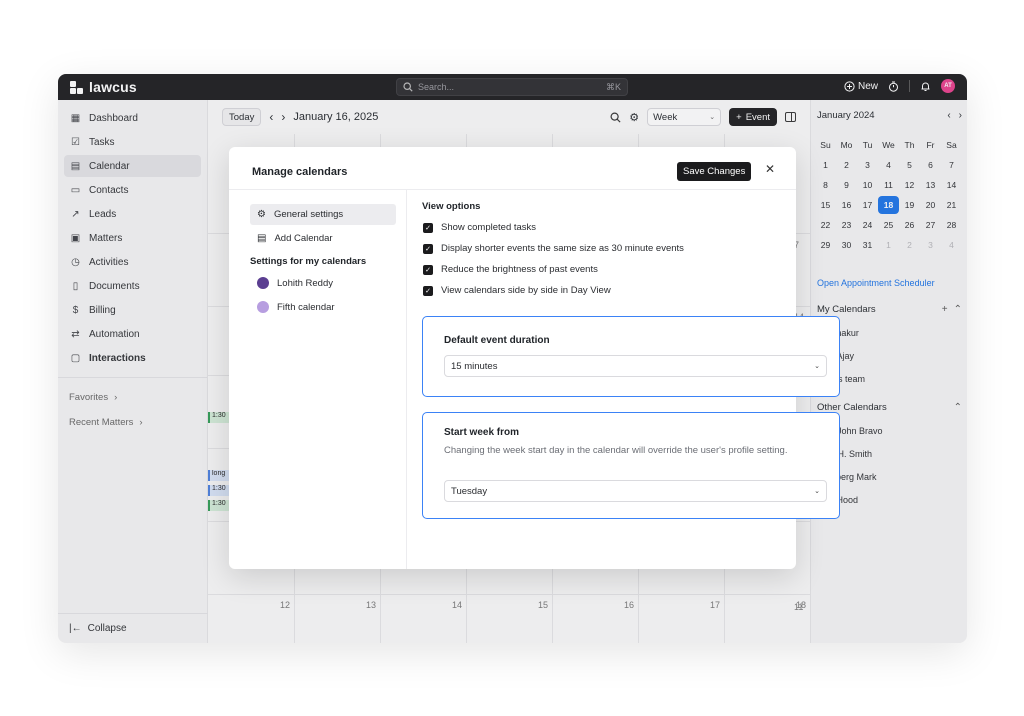 The height and width of the screenshot is (716, 1024). What do you see at coordinates (474, 366) in the screenshot?
I see `default-duration-value: 15 minutes` at bounding box center [474, 366].